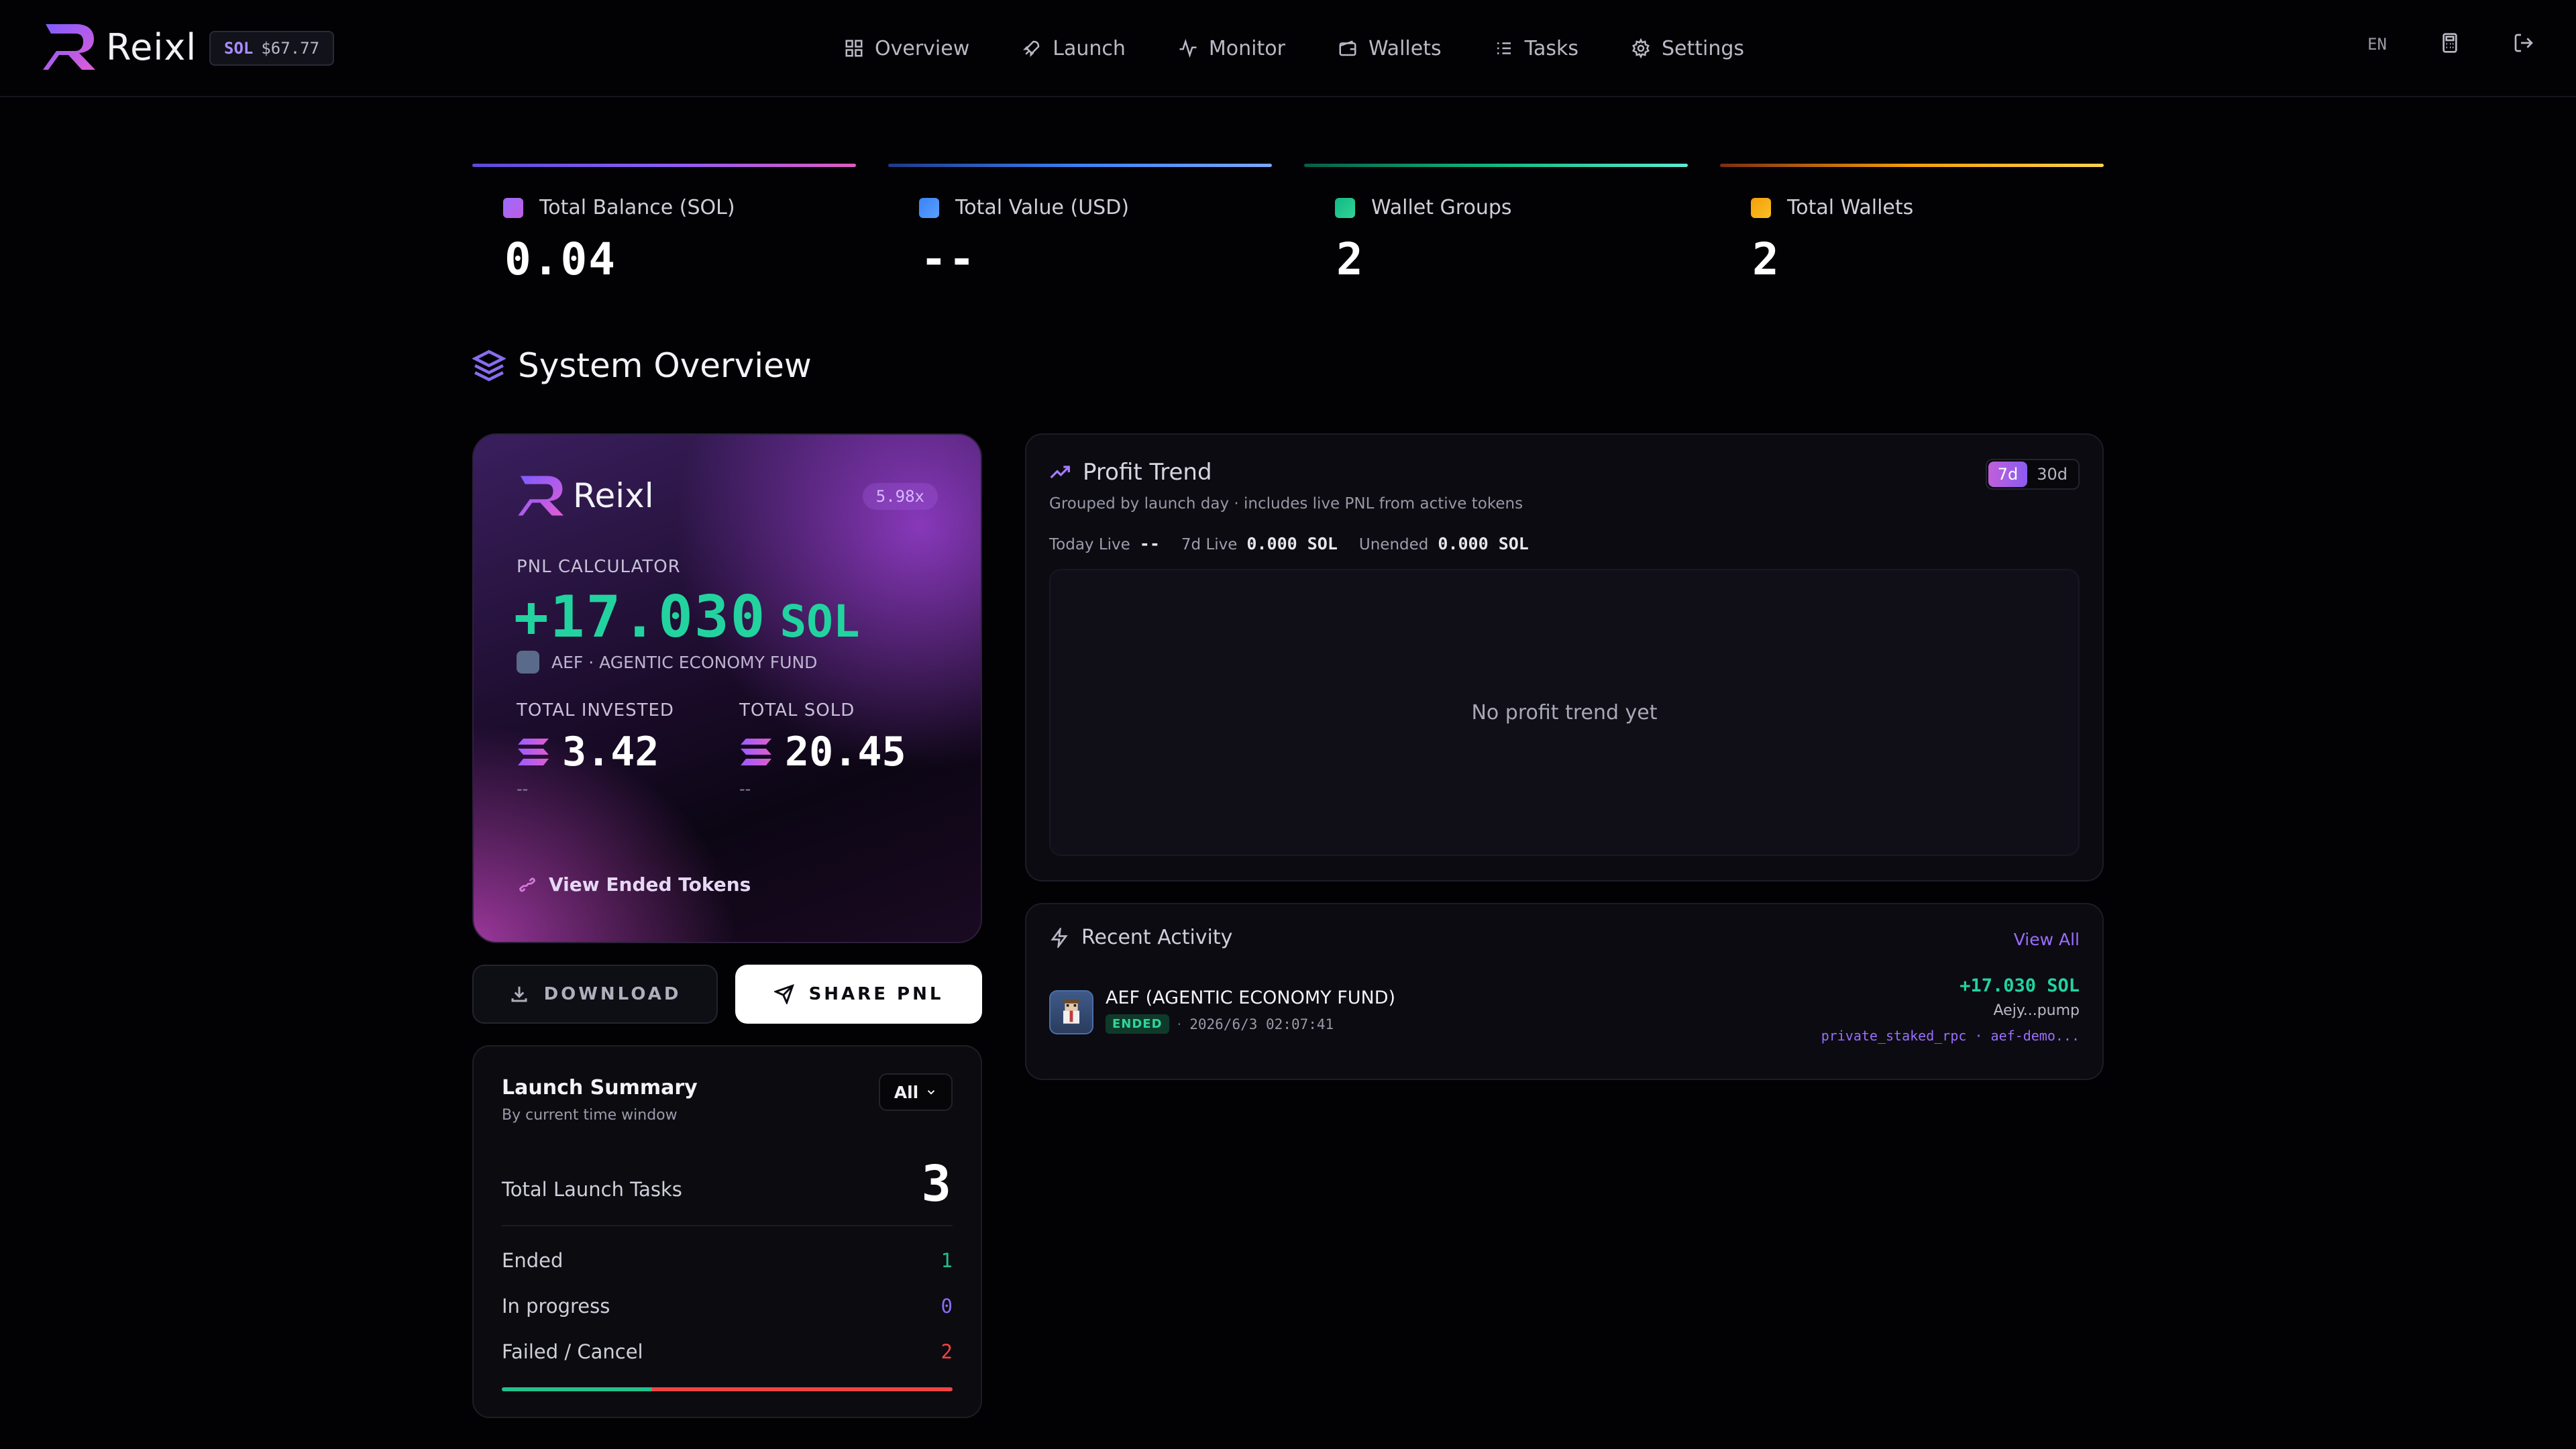 Image resolution: width=2576 pixels, height=1449 pixels. I want to click on nav-label: Tasks, so click(1551, 48).